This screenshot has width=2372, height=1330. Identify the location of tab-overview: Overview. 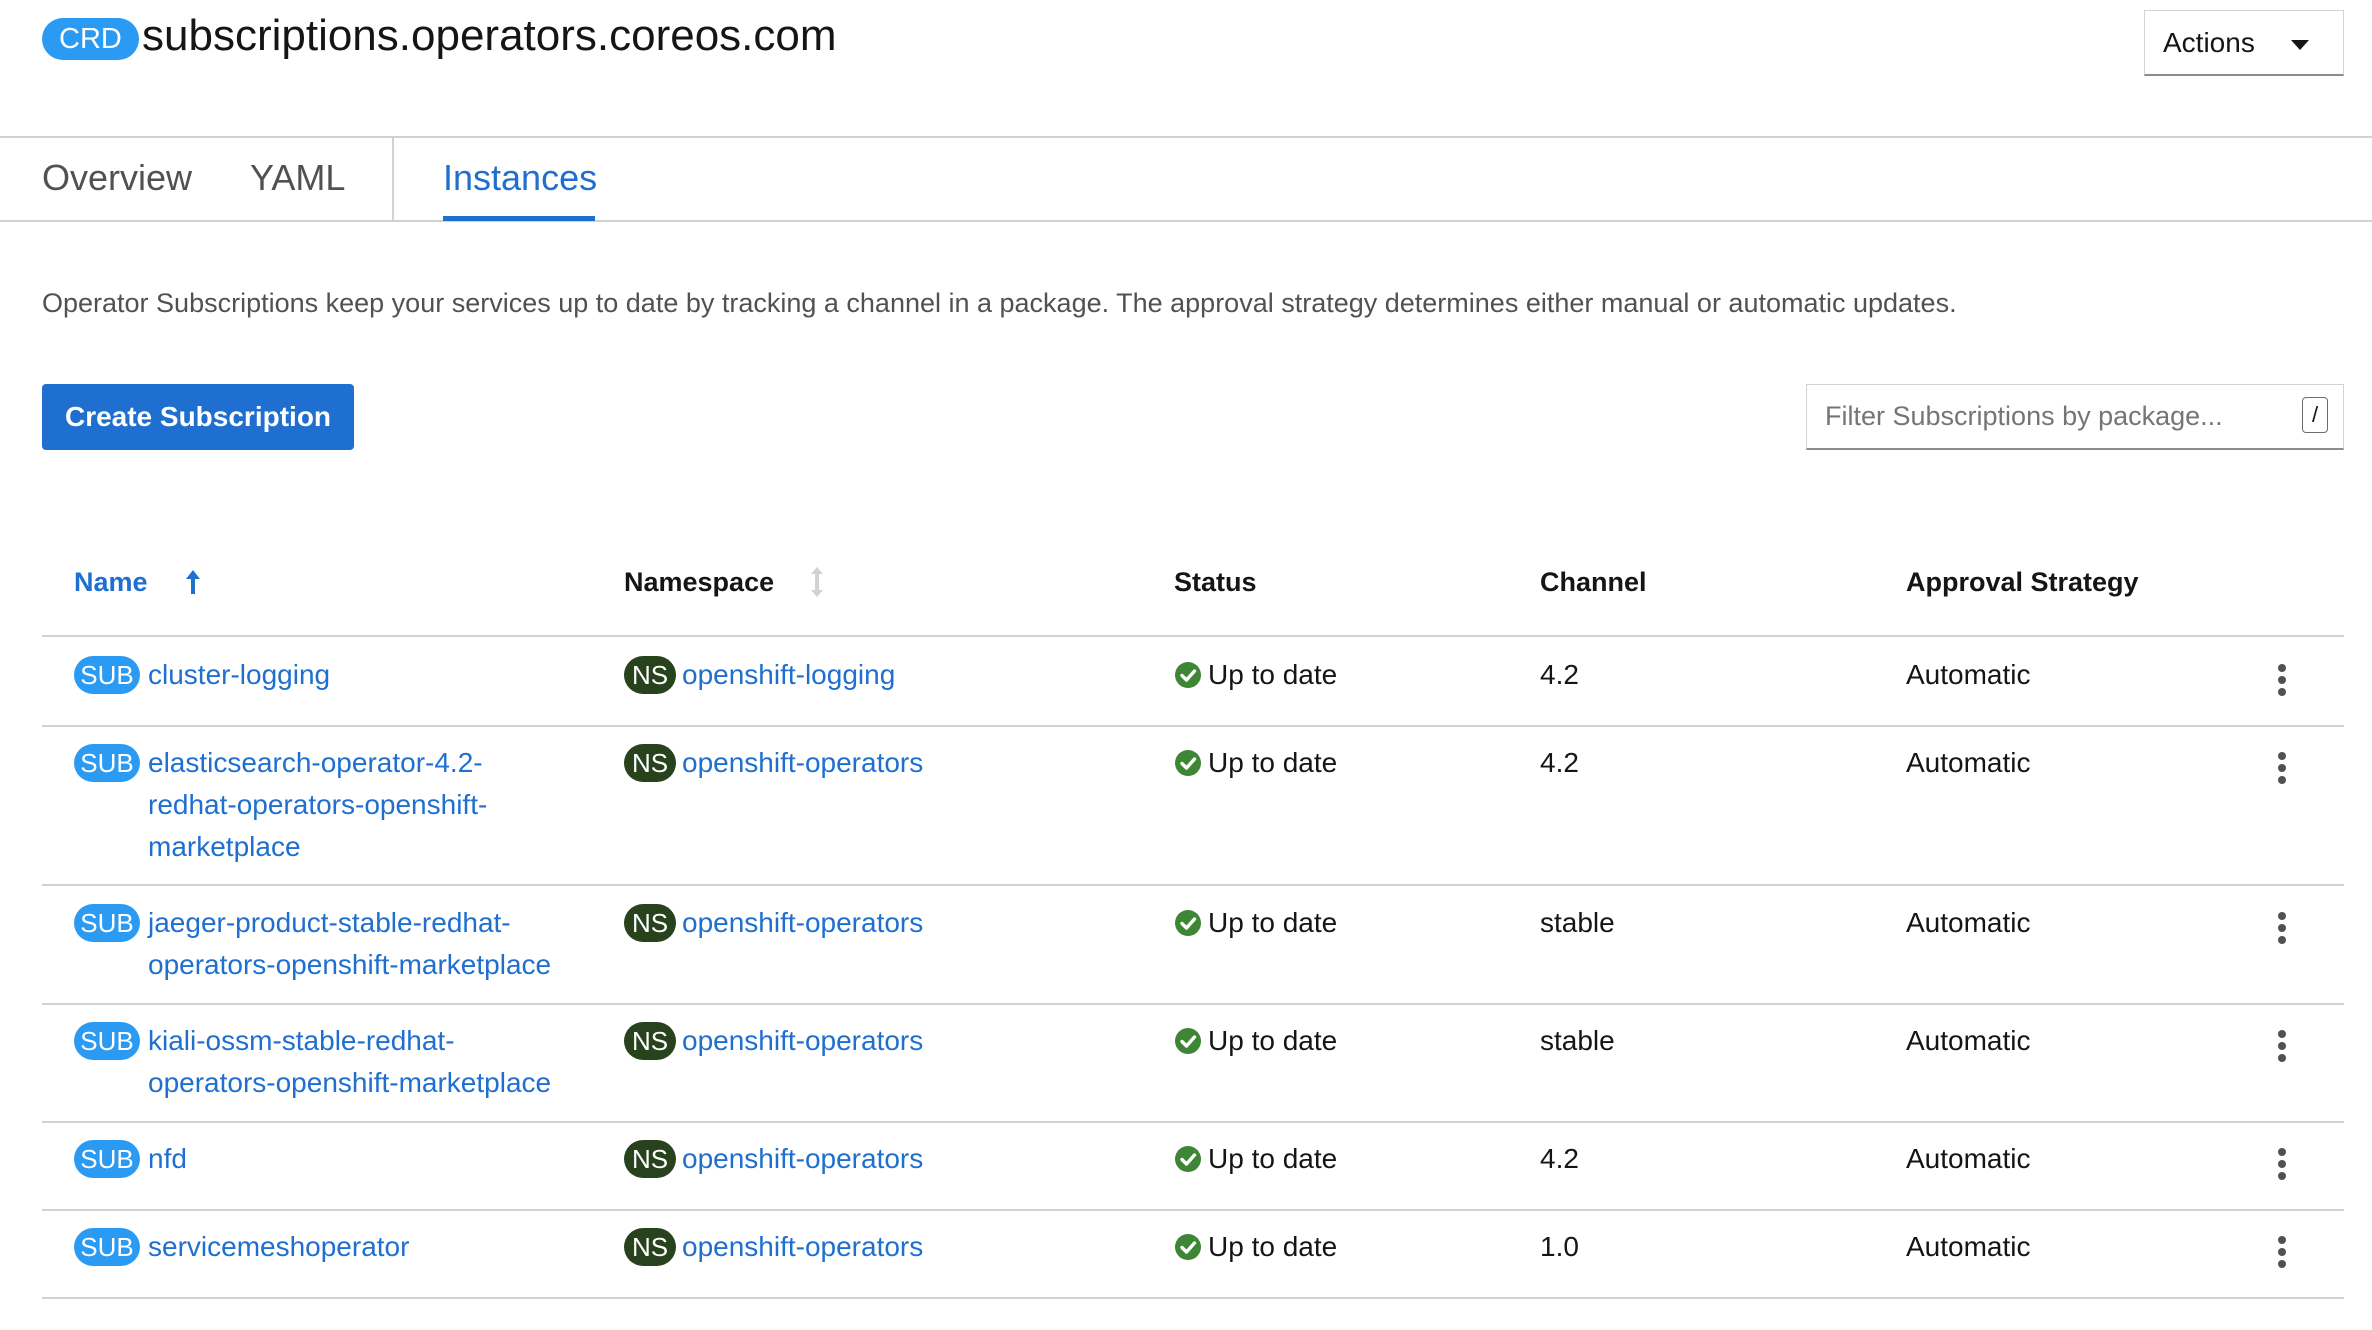
(117, 178).